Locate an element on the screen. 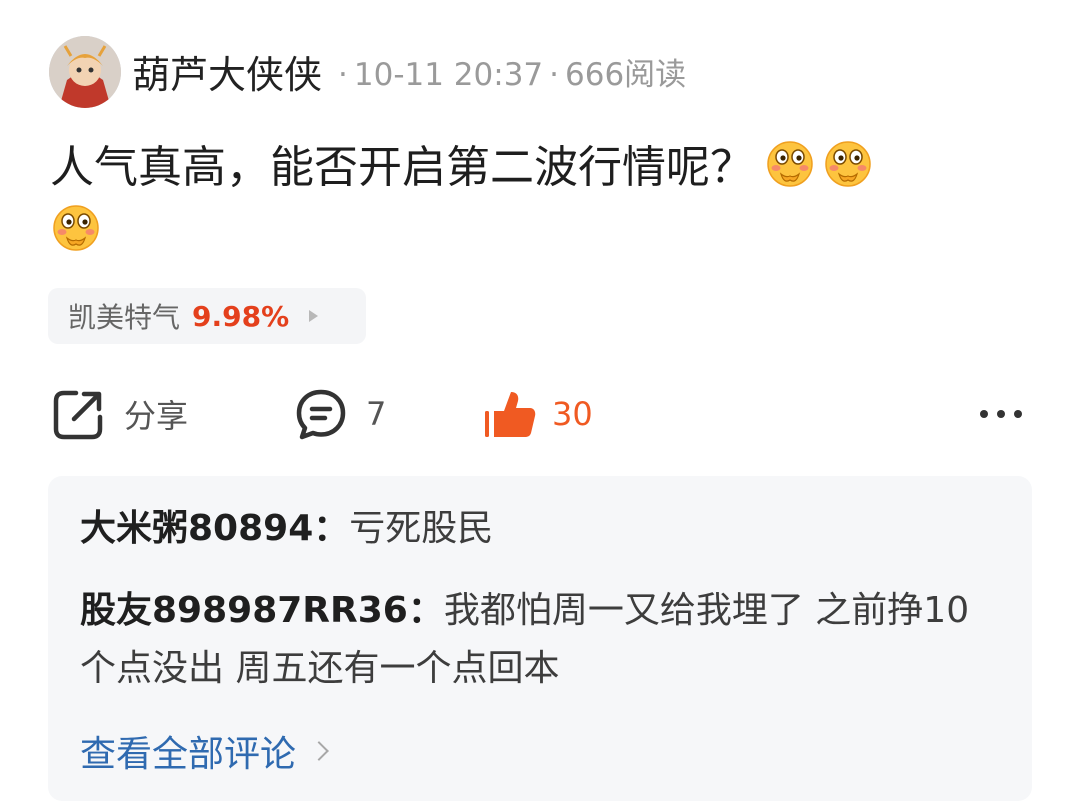 The height and width of the screenshot is (801, 1080). author-row: 葫芦大侠侠 · 10-11 20:37 · 666阅读 is located at coordinates (409, 72).